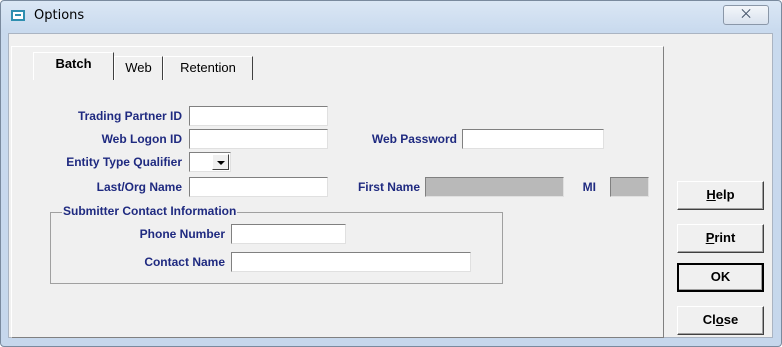 The height and width of the screenshot is (347, 782). I want to click on print-button: Print, so click(720, 238).